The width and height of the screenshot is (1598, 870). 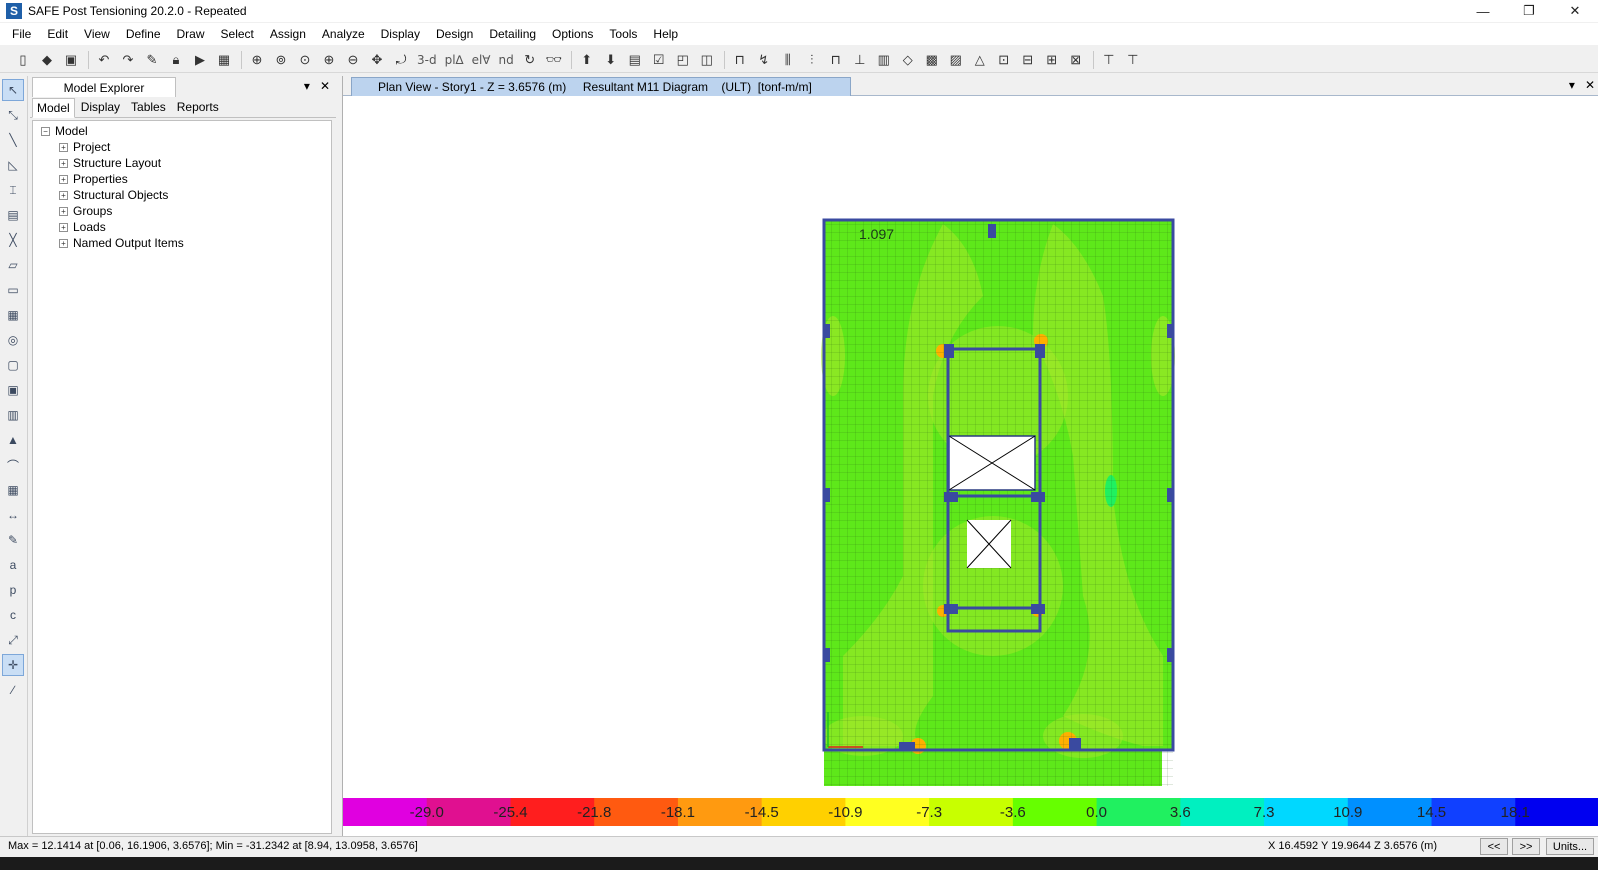 I want to click on tree-item-groups: + Groups, so click(x=182, y=211).